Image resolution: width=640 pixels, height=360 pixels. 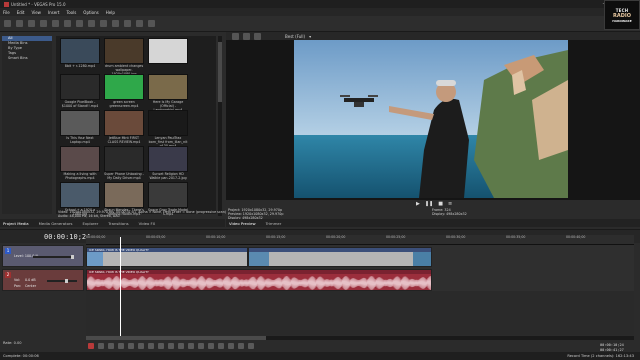 What do you see at coordinates (259, 280) in the screenshot?
I see `audio-clip: ICE SPARK, HOW IS THE VIDEO QUALITY` at bounding box center [259, 280].